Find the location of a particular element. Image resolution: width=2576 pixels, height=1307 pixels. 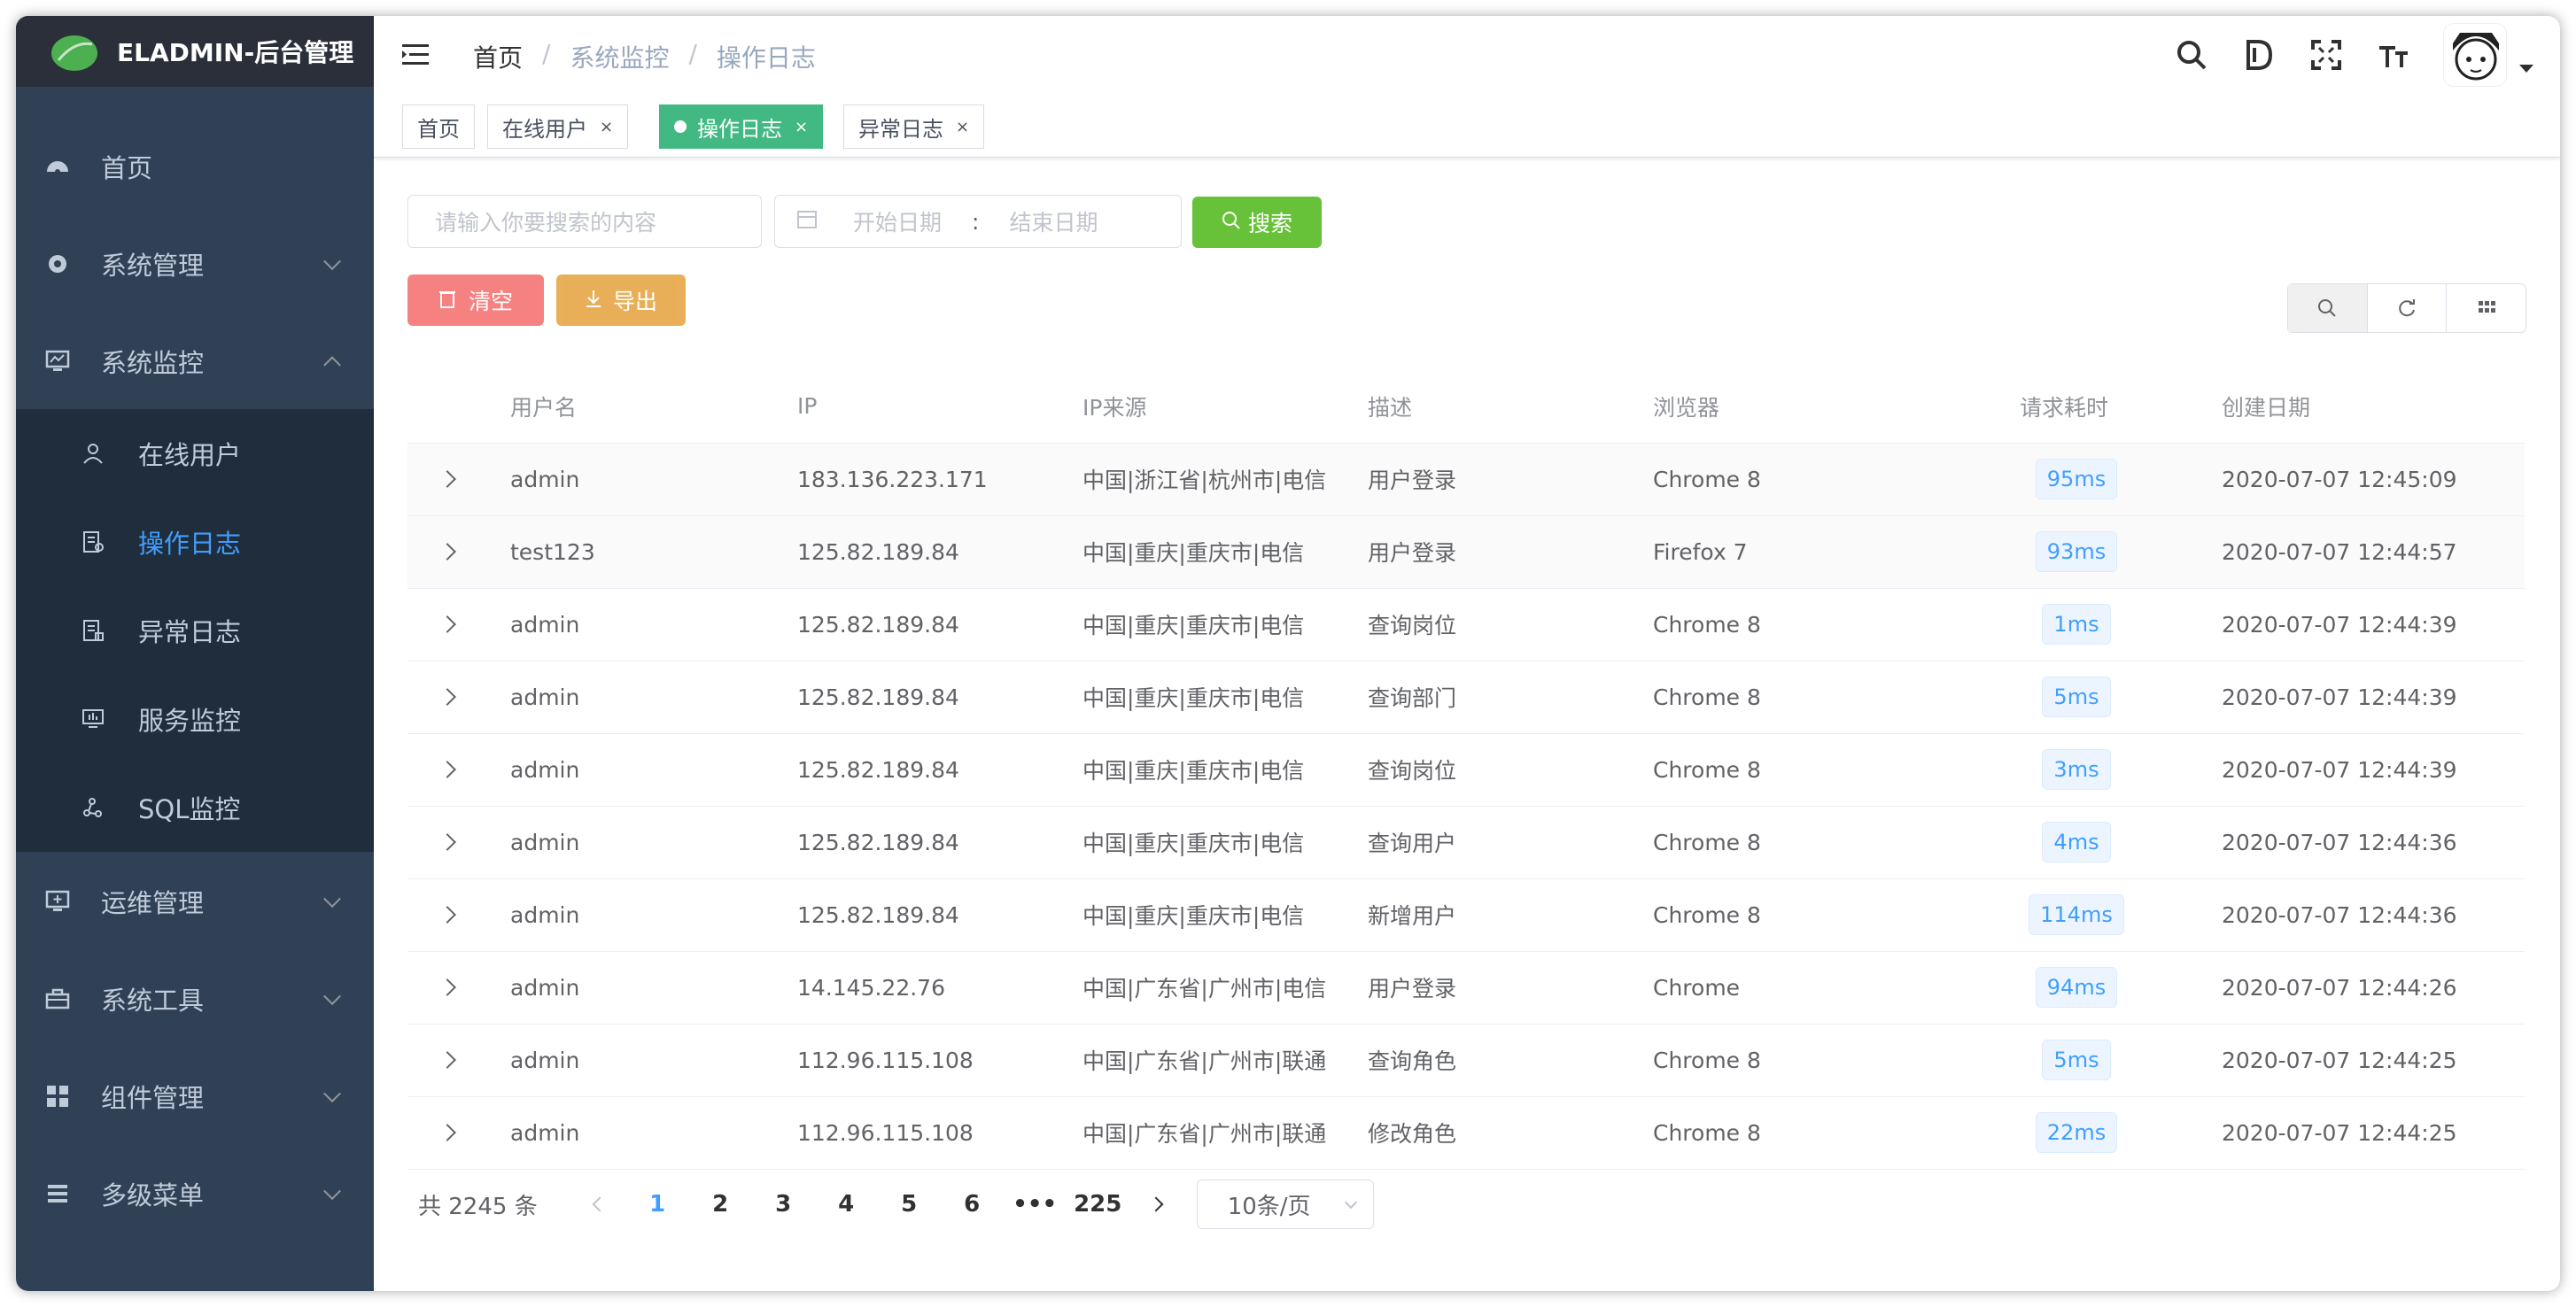

duration-badge: 95ms is located at coordinates (2076, 479).